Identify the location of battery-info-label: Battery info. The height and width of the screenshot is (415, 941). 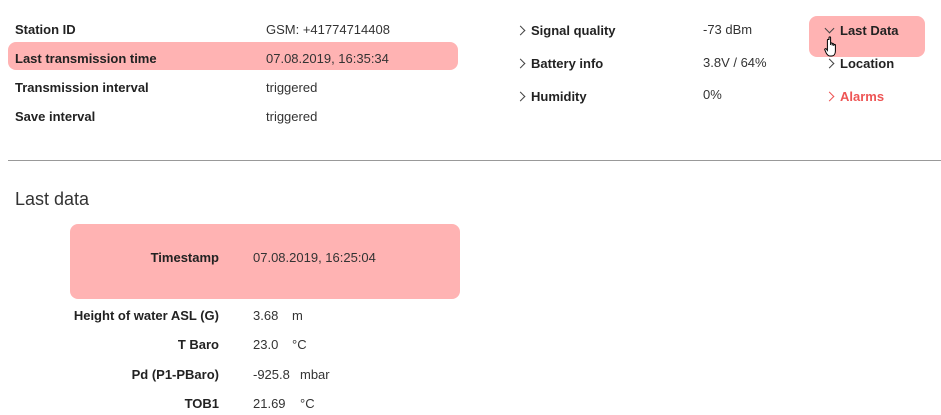
(567, 63).